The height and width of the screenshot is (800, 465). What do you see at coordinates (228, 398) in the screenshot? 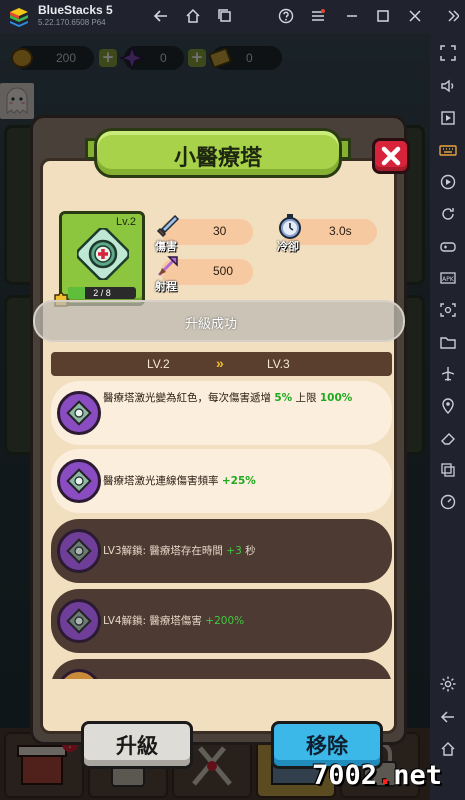
I see `upgrade-text-1: 醫療塔激光變為紅色，每次傷害遞增 5% 上限 100%` at bounding box center [228, 398].